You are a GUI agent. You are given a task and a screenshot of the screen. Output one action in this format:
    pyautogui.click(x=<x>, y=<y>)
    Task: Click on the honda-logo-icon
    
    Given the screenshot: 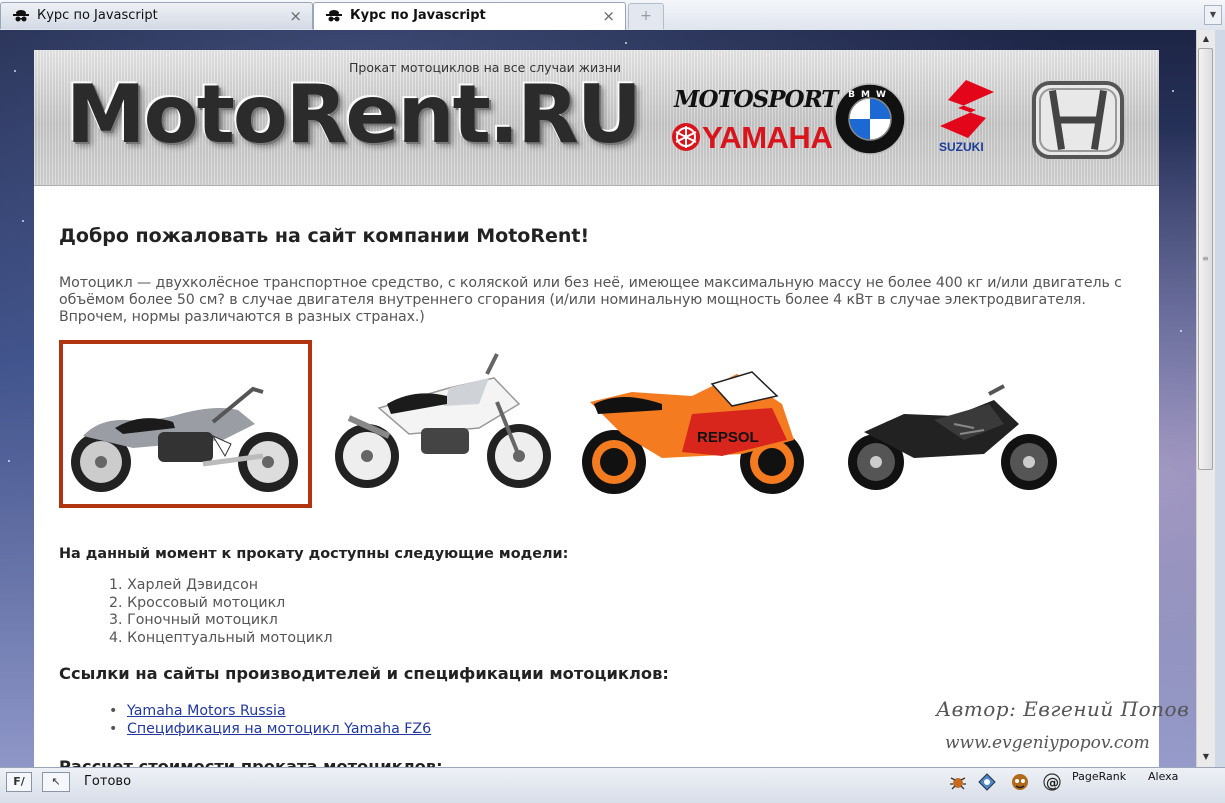 What is the action you would take?
    pyautogui.click(x=1078, y=120)
    